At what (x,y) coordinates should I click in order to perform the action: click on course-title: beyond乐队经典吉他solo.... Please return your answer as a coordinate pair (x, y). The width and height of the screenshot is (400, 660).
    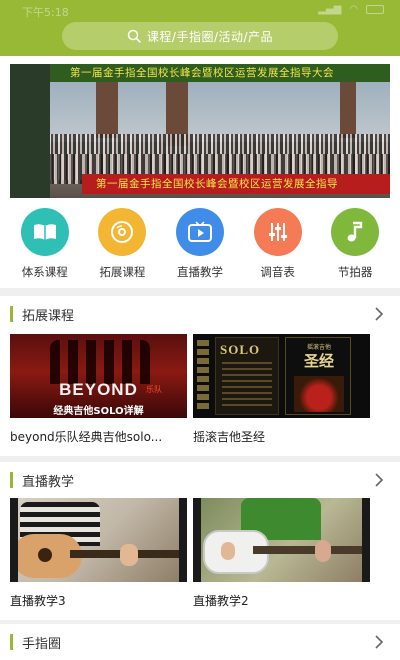
    Looking at the image, I should click on (98, 436).